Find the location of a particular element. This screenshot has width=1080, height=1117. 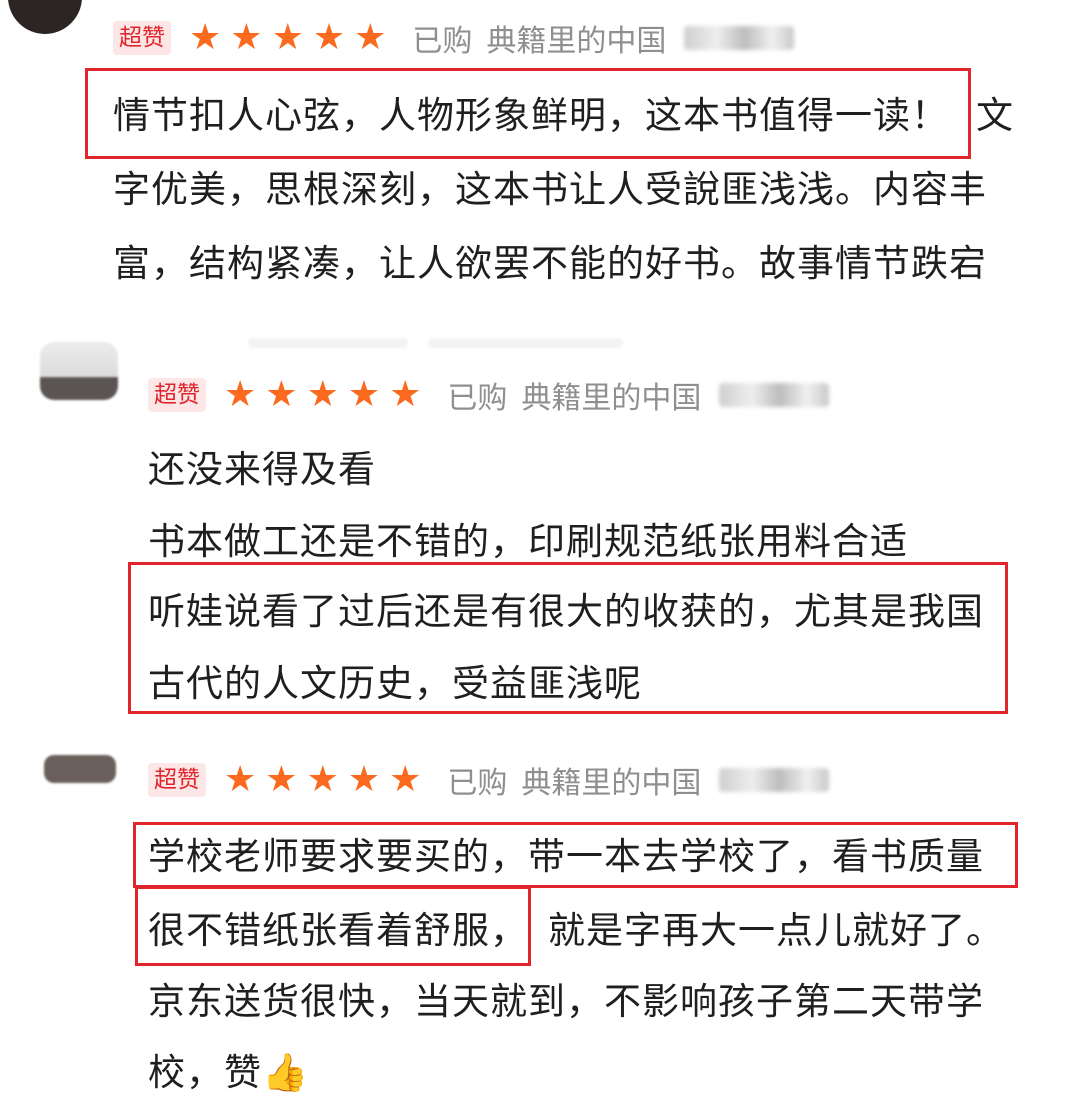

review-text-line: 情节扣人心弦，人物形象鲜明，这本书值得一读！ is located at coordinates (531, 115).